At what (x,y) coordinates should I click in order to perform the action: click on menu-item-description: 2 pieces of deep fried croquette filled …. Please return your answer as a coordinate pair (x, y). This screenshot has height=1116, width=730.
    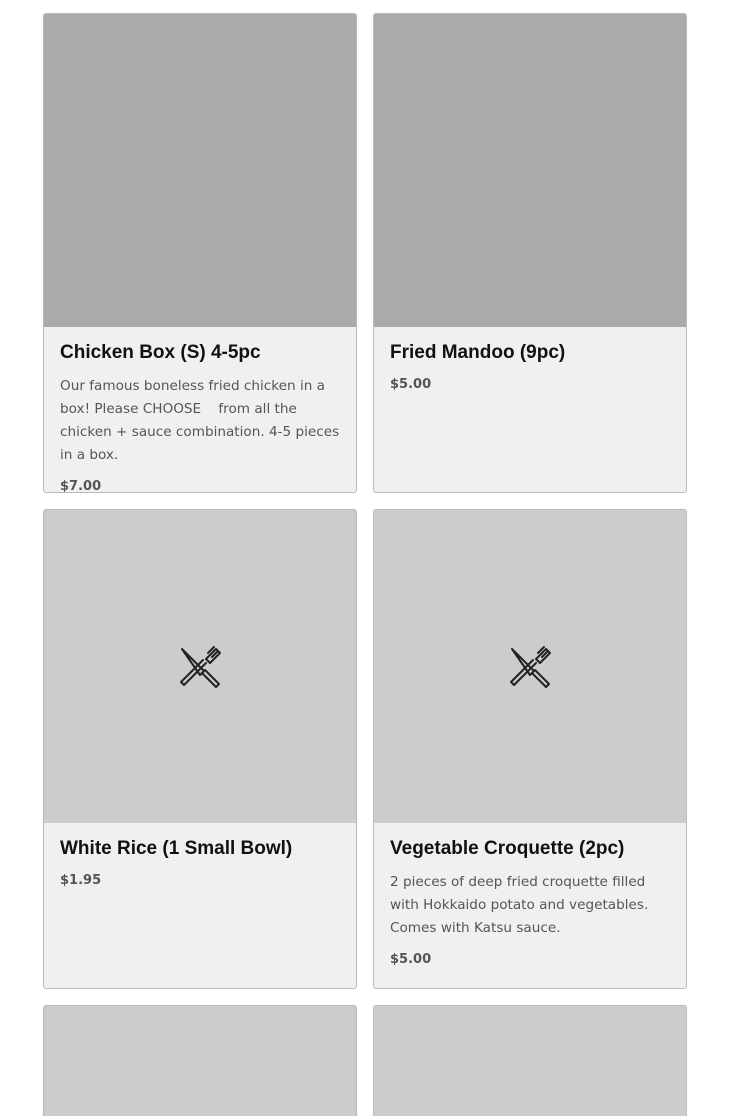
    Looking at the image, I should click on (521, 905).